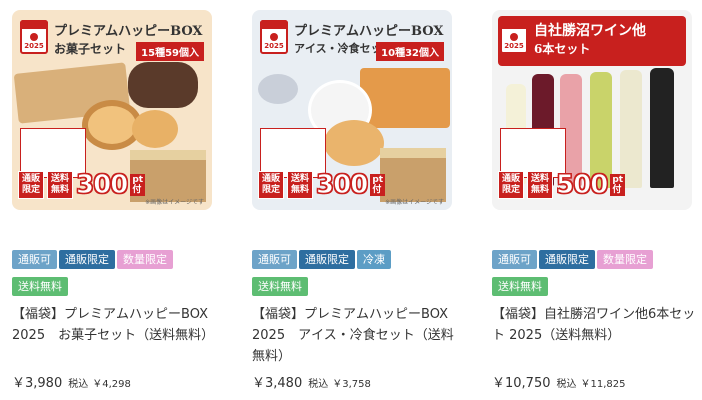 The width and height of the screenshot is (702, 400). Describe the element at coordinates (582, 185) in the screenshot. I see `points-value: 500` at that location.